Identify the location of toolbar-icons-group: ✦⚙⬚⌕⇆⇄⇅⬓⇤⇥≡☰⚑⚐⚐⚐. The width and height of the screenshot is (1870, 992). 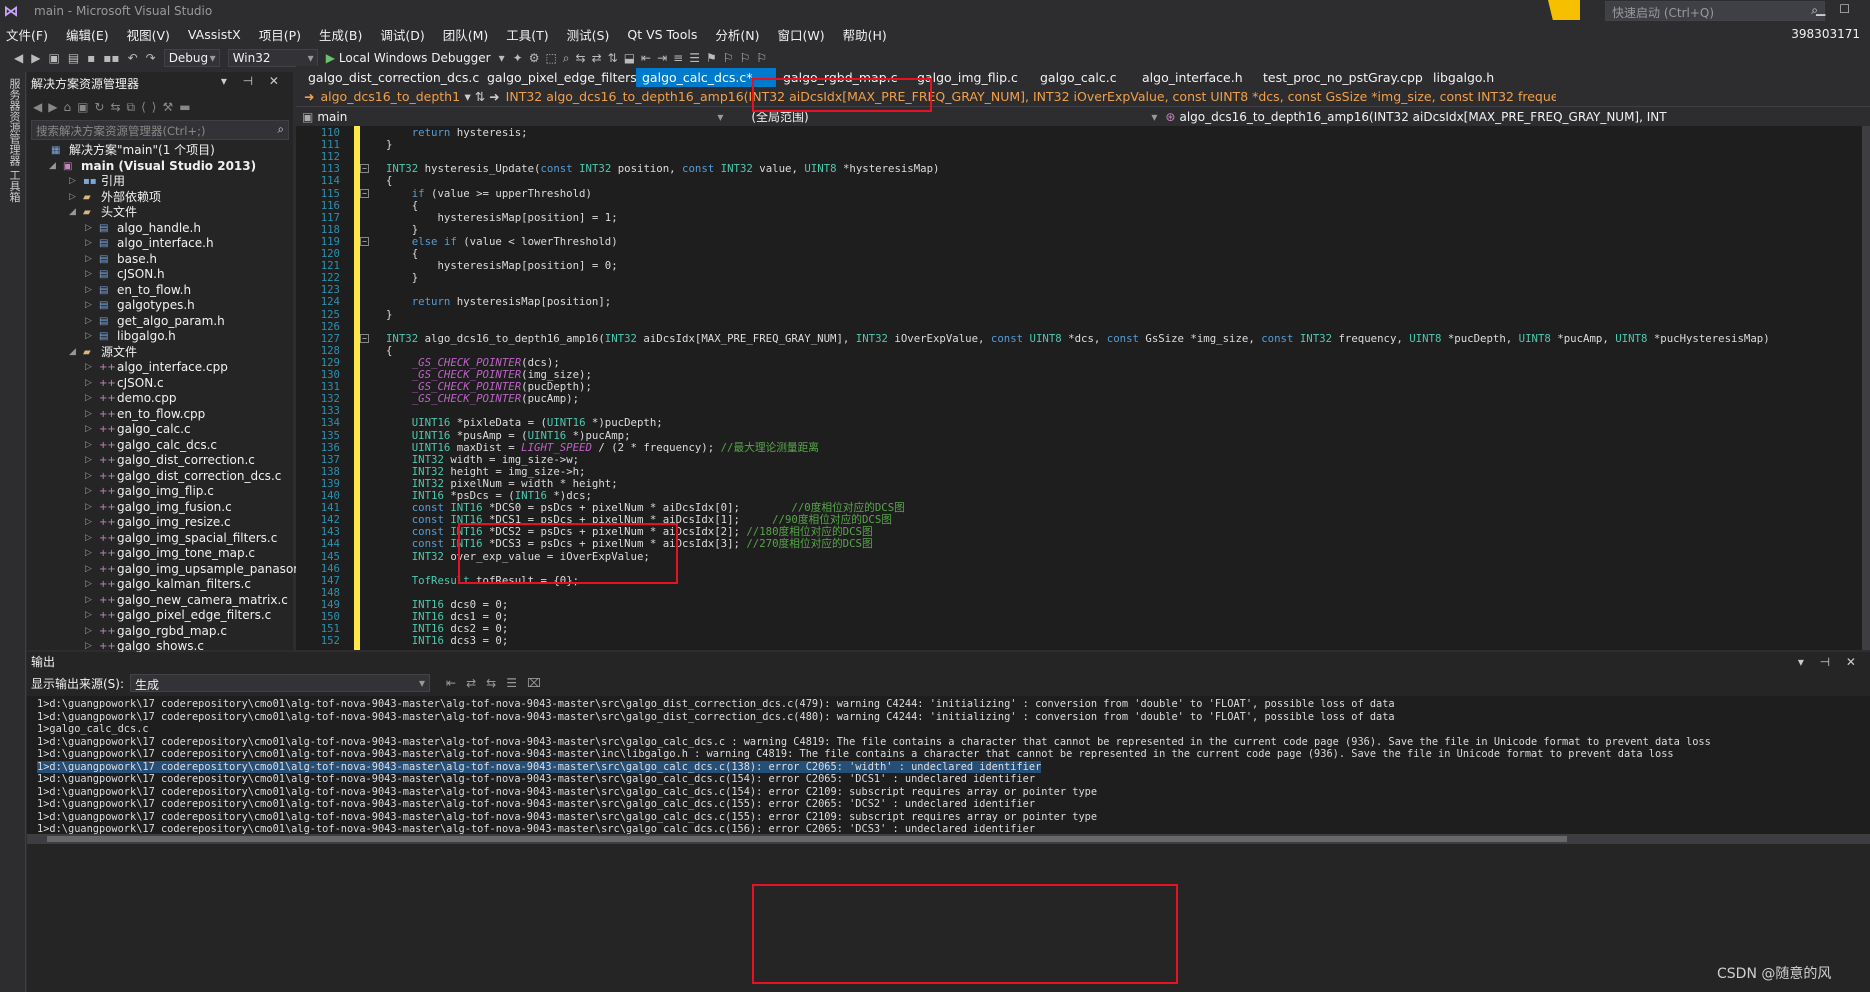
(643, 58).